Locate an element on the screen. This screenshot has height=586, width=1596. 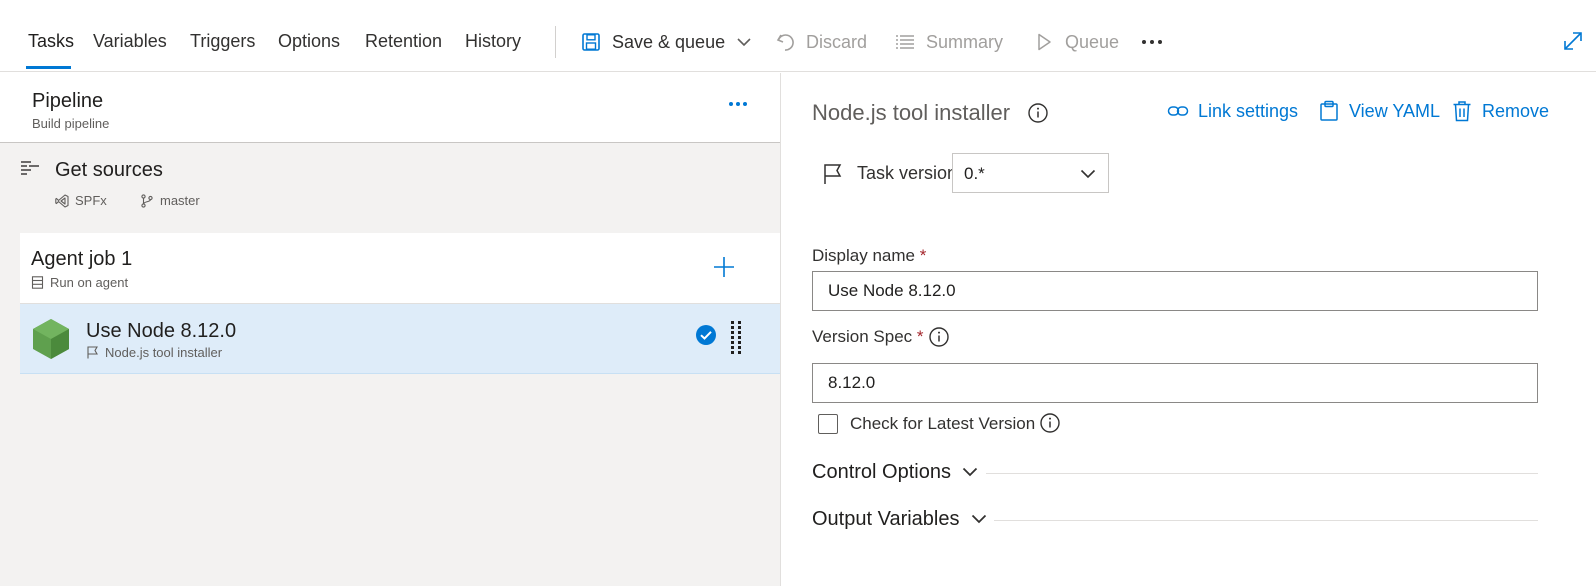
save-and-queue-button: Save & queue is located at coordinates (666, 42).